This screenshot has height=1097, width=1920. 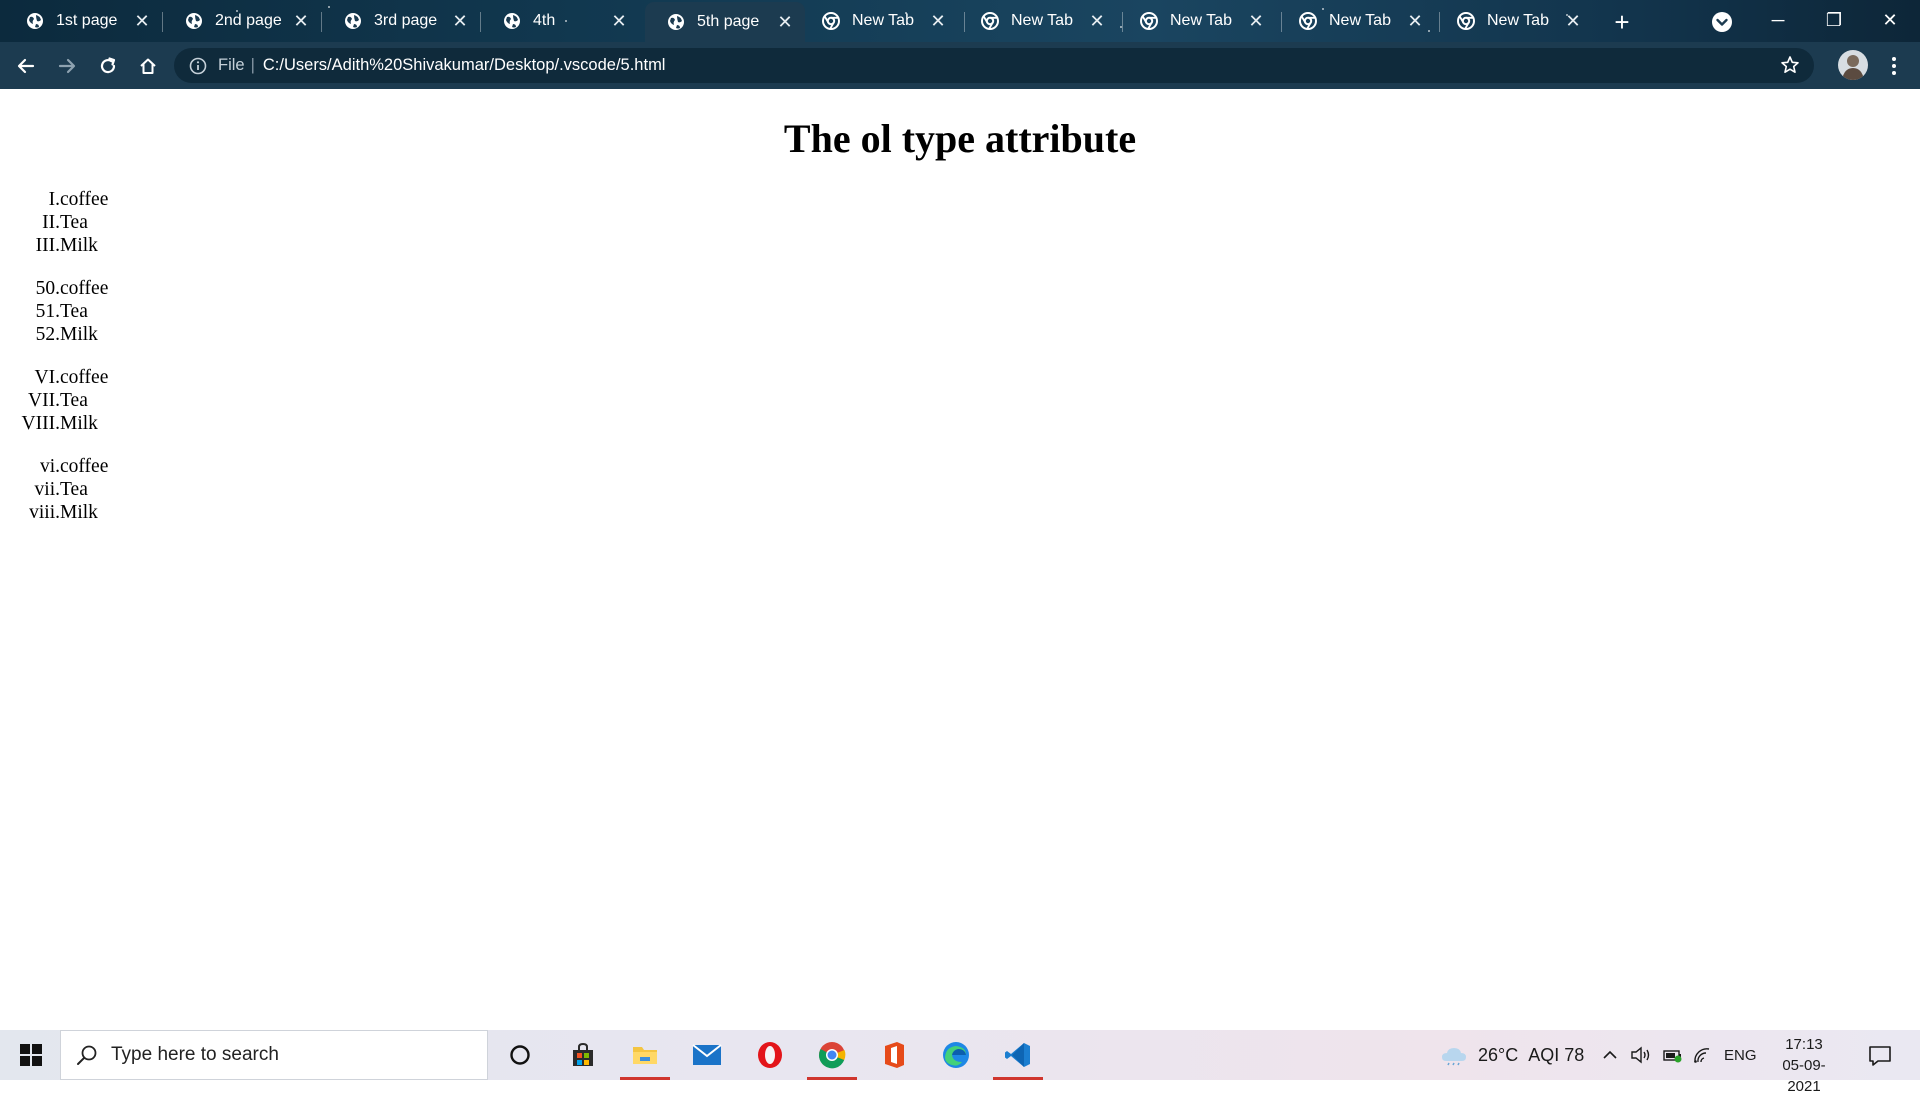 What do you see at coordinates (1454, 1057) in the screenshot?
I see `weather-cloud-icon` at bounding box center [1454, 1057].